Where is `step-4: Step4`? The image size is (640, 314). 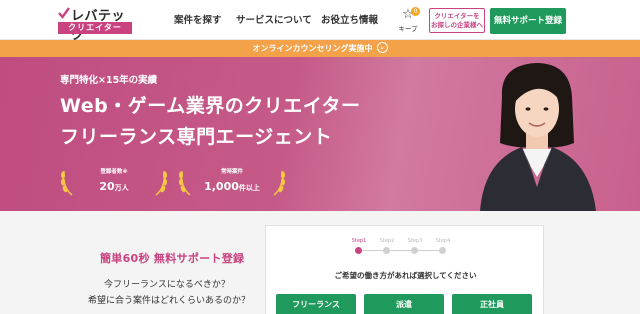 step-4: Step4 is located at coordinates (443, 241).